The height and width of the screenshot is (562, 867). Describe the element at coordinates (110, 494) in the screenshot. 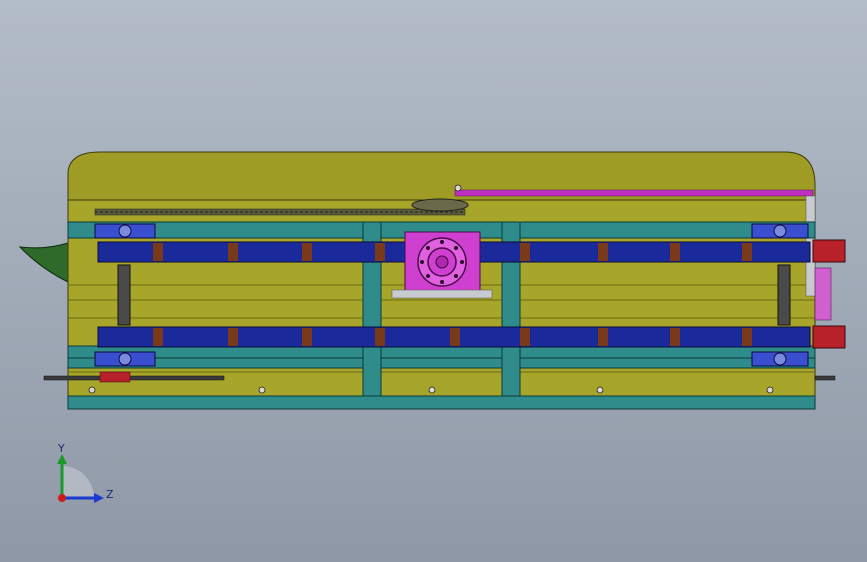

I see `z-axis-label: Z` at that location.